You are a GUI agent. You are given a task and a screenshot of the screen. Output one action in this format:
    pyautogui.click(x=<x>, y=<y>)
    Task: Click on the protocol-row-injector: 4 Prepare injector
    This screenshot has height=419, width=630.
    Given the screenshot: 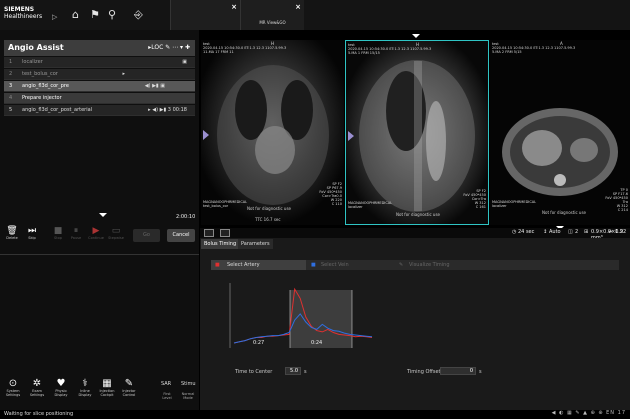 What is the action you would take?
    pyautogui.click(x=99, y=98)
    